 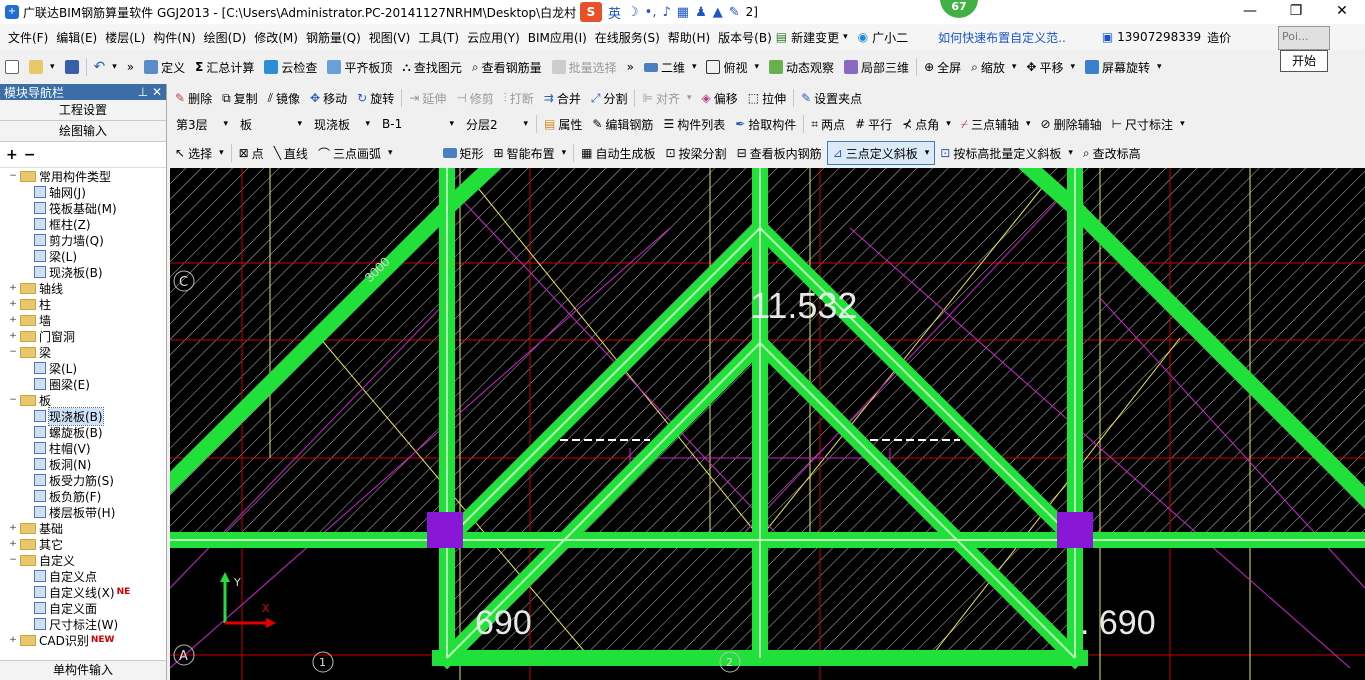 What do you see at coordinates (224, 67) in the screenshot?
I see `sum-button: Σ 汇总计算` at bounding box center [224, 67].